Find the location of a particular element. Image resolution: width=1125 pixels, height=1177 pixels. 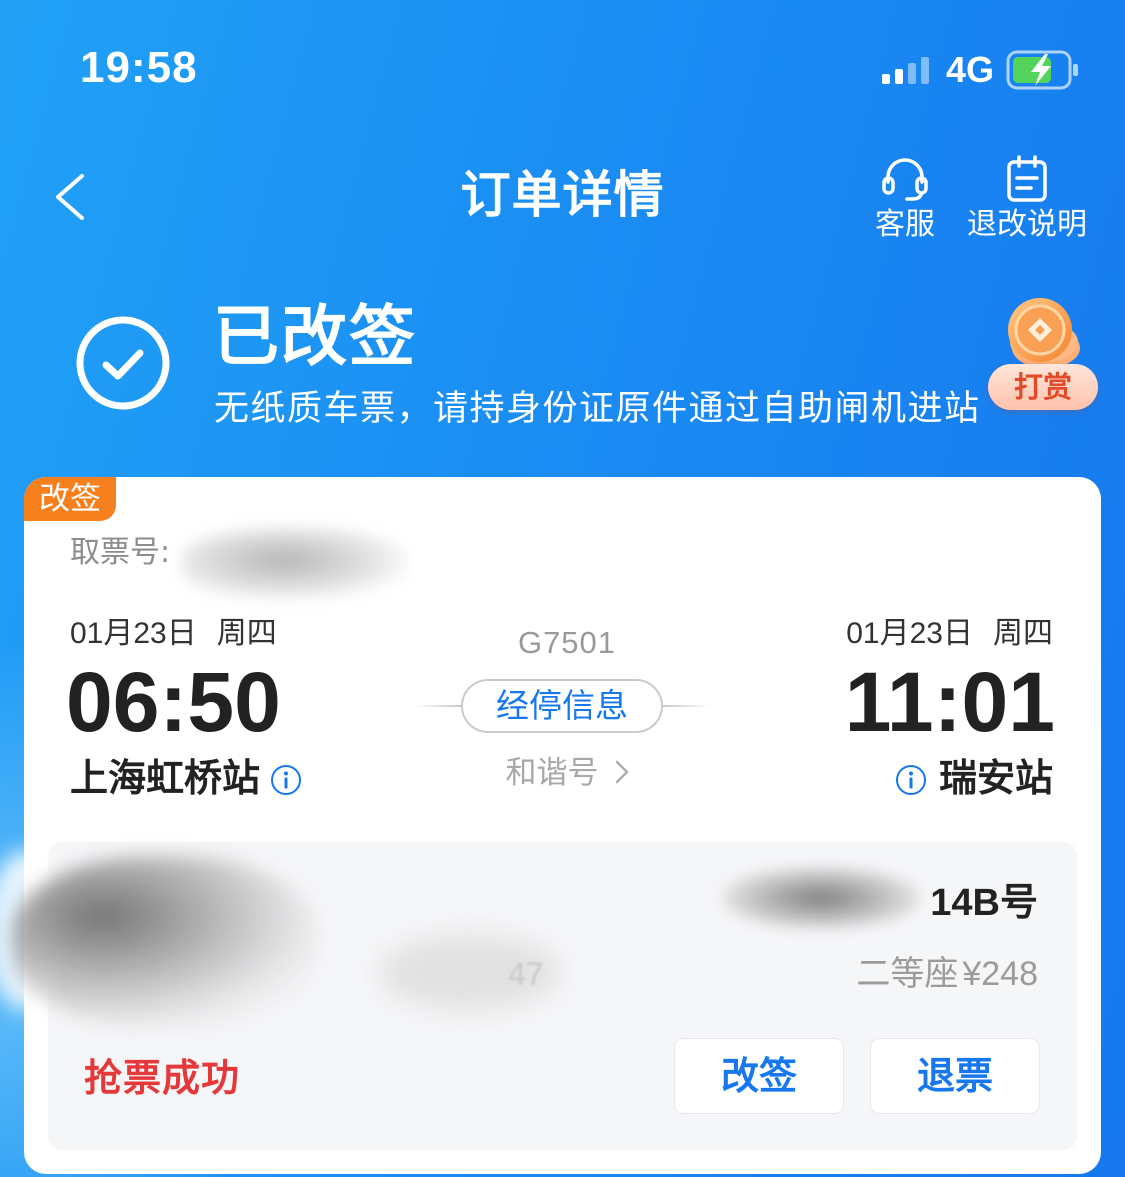

customer-service-button: 客服 is located at coordinates (905, 196).